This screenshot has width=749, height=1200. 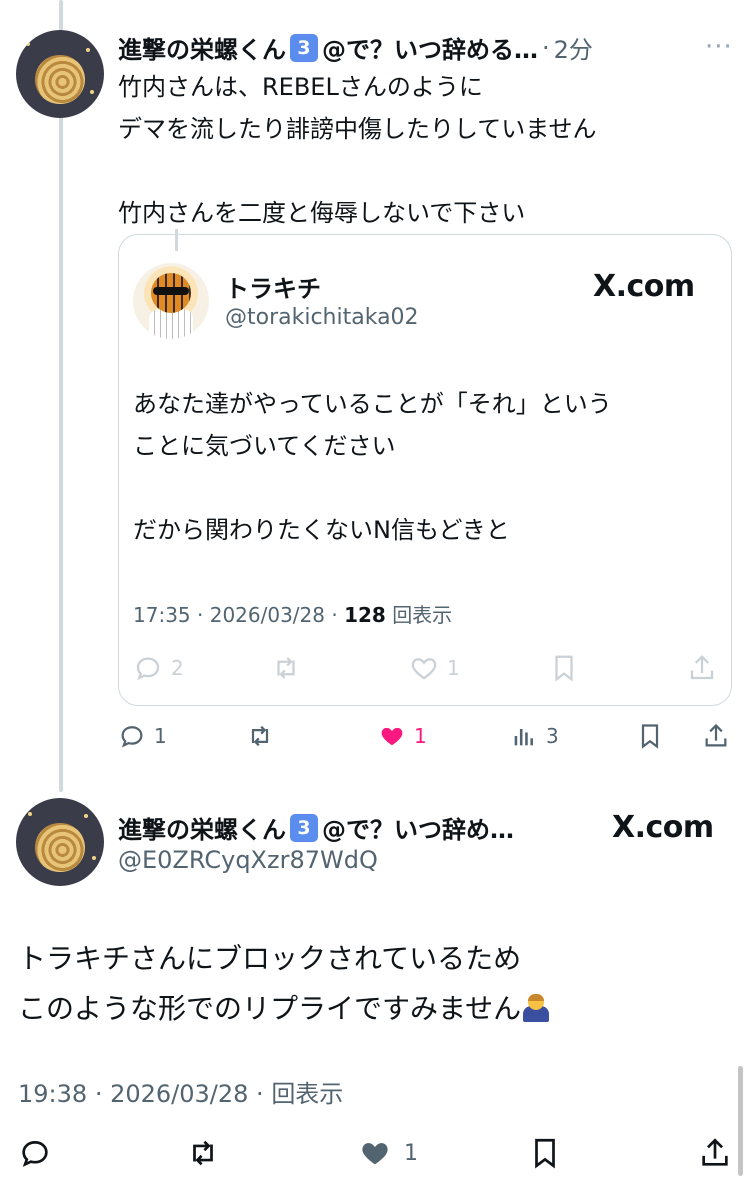 I want to click on post-date: 2026/03/28, so click(x=179, y=1094).